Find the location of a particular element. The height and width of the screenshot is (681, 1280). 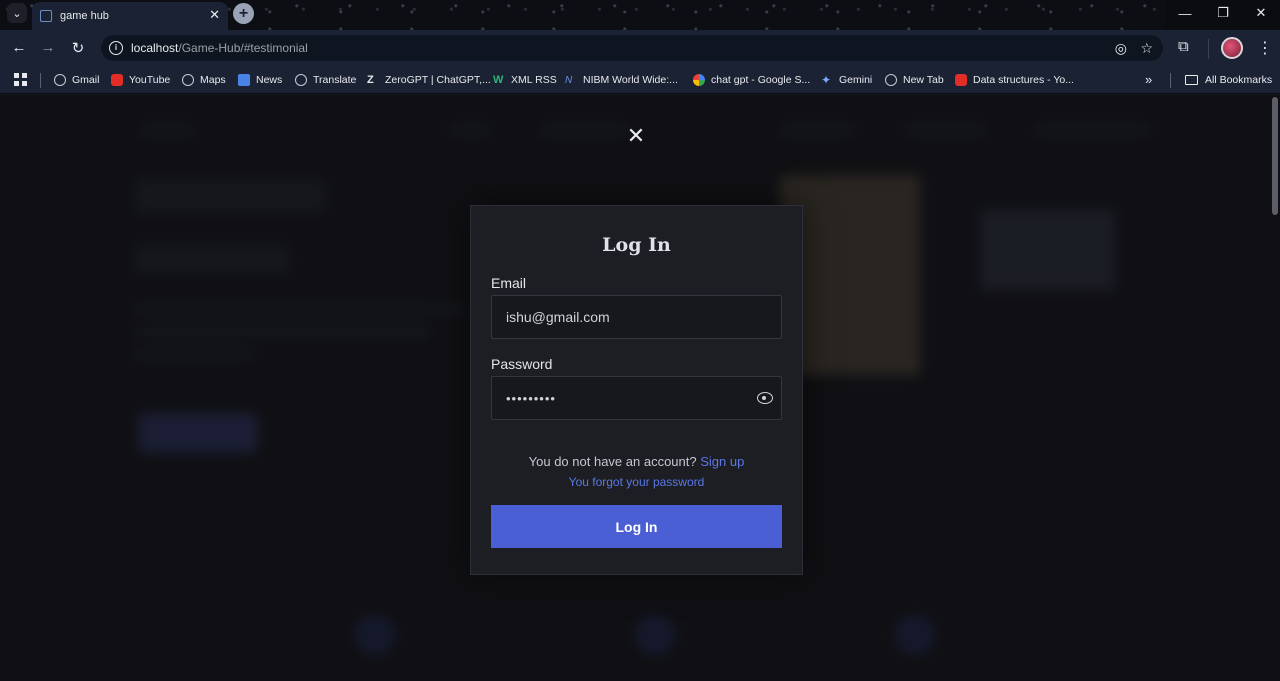

tab-close-icon: ✕ is located at coordinates (214, 15).